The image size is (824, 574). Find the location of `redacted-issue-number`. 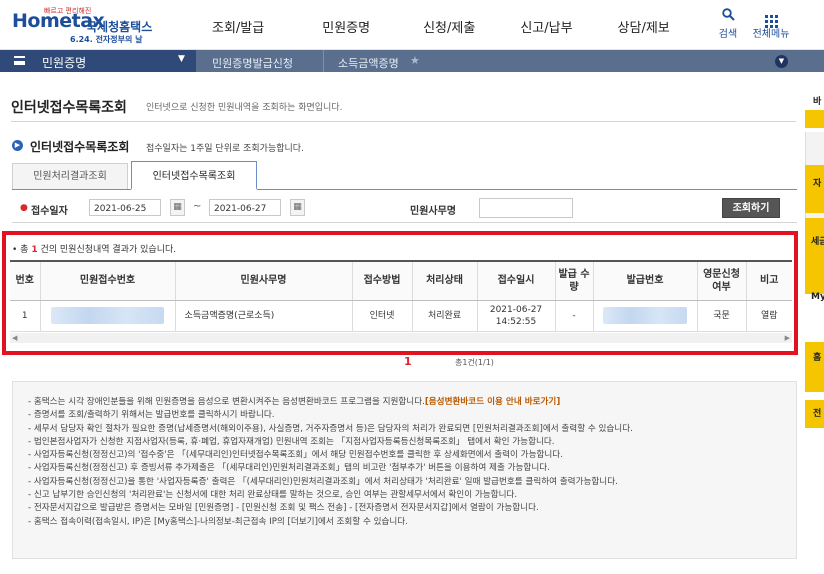

redacted-issue-number is located at coordinates (645, 315).